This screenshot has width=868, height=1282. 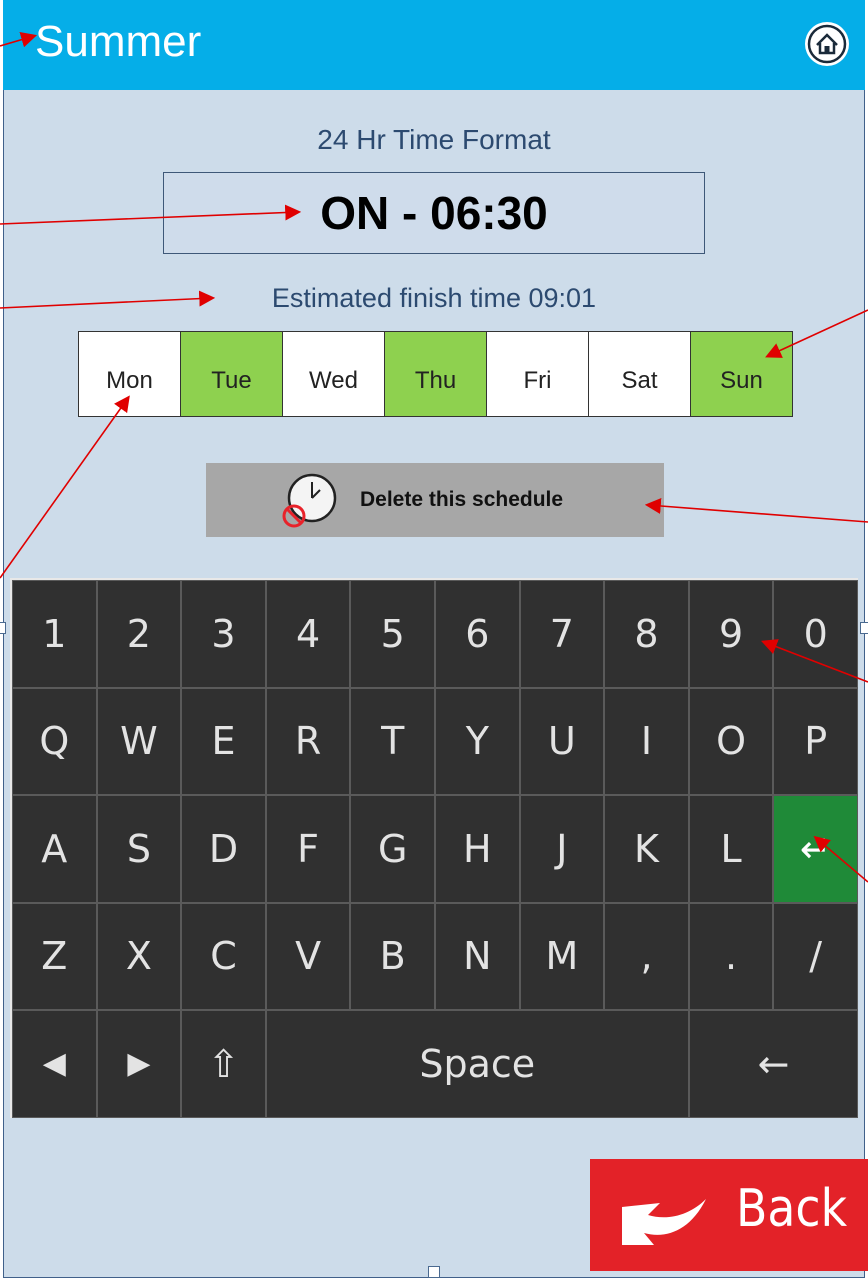 What do you see at coordinates (139, 741) in the screenshot?
I see `key-w: W` at bounding box center [139, 741].